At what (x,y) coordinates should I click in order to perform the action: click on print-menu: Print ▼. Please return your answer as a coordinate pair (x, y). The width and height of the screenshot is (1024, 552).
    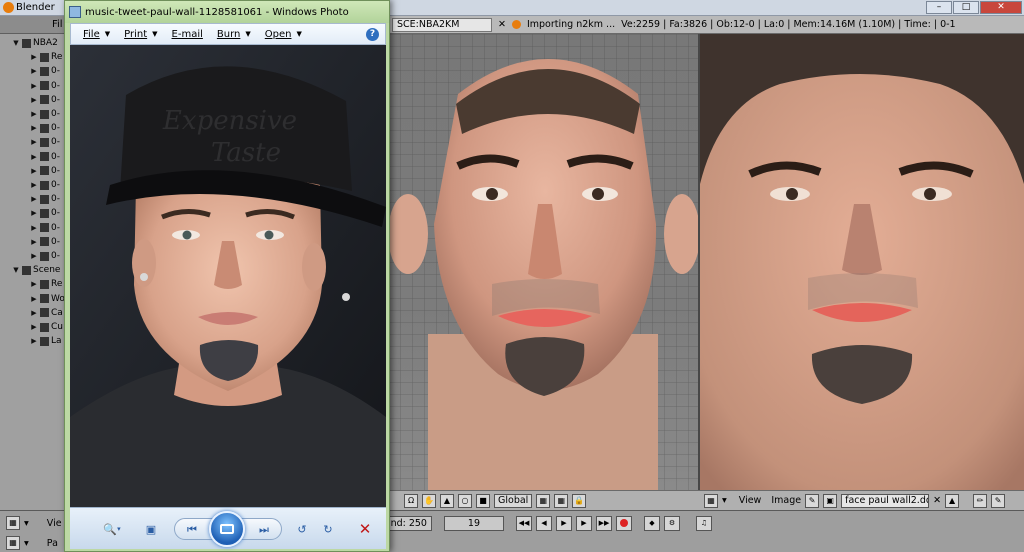
    Looking at the image, I should click on (140, 34).